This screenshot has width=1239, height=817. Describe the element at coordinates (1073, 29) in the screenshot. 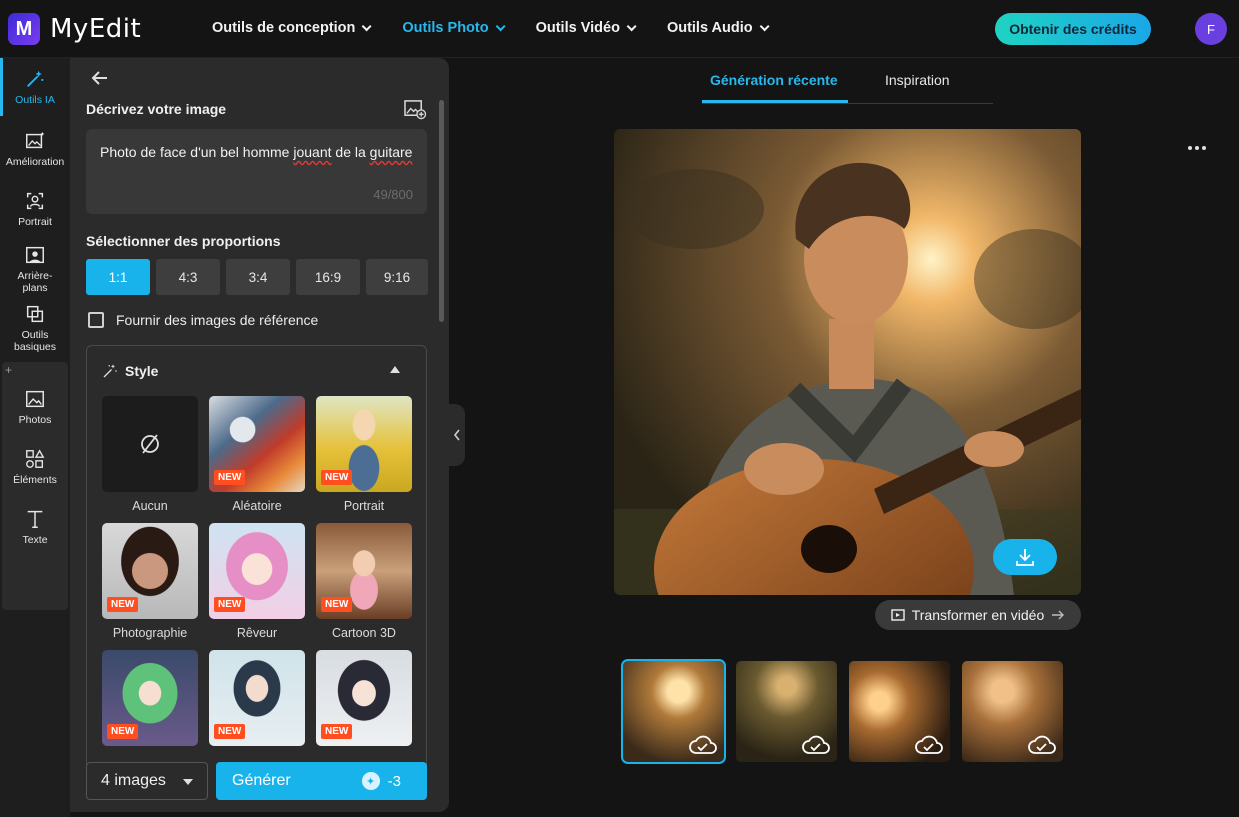

I see `get-credits-button: Obtenir des crédits` at that location.